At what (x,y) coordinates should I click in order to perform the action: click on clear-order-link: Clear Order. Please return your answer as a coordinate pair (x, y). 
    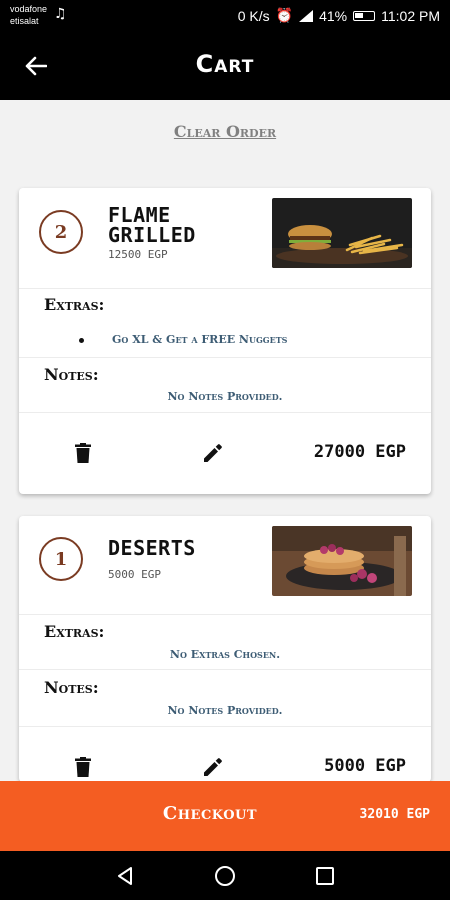
    Looking at the image, I should click on (225, 131).